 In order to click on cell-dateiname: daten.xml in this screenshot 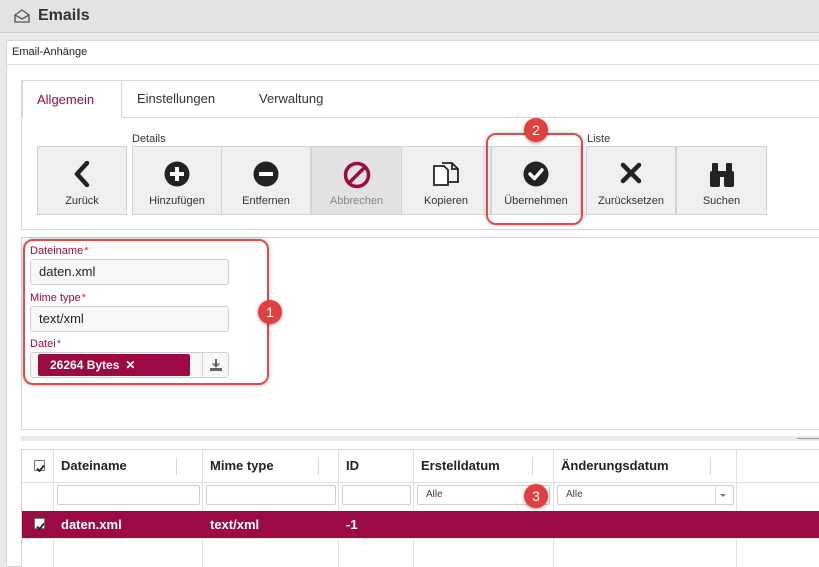, I will do `click(91, 524)`.